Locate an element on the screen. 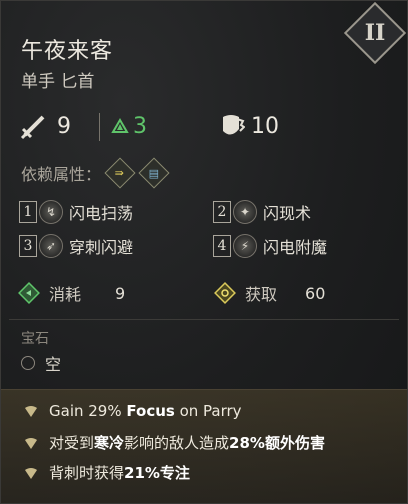 The image size is (408, 504). divider is located at coordinates (204, 319).